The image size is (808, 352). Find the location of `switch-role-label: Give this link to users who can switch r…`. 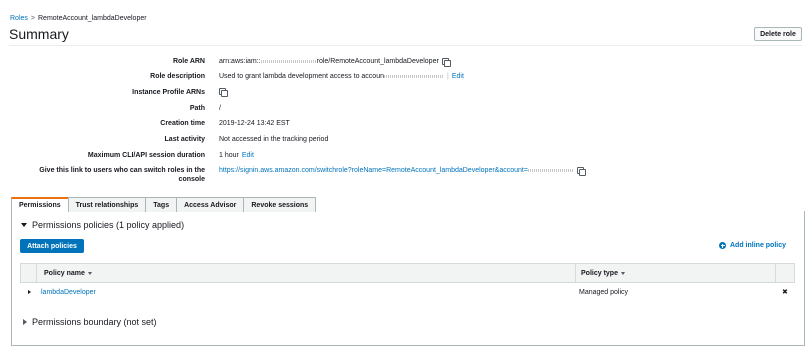

switch-role-label: Give this link to users who can switch r… is located at coordinates (122, 175).